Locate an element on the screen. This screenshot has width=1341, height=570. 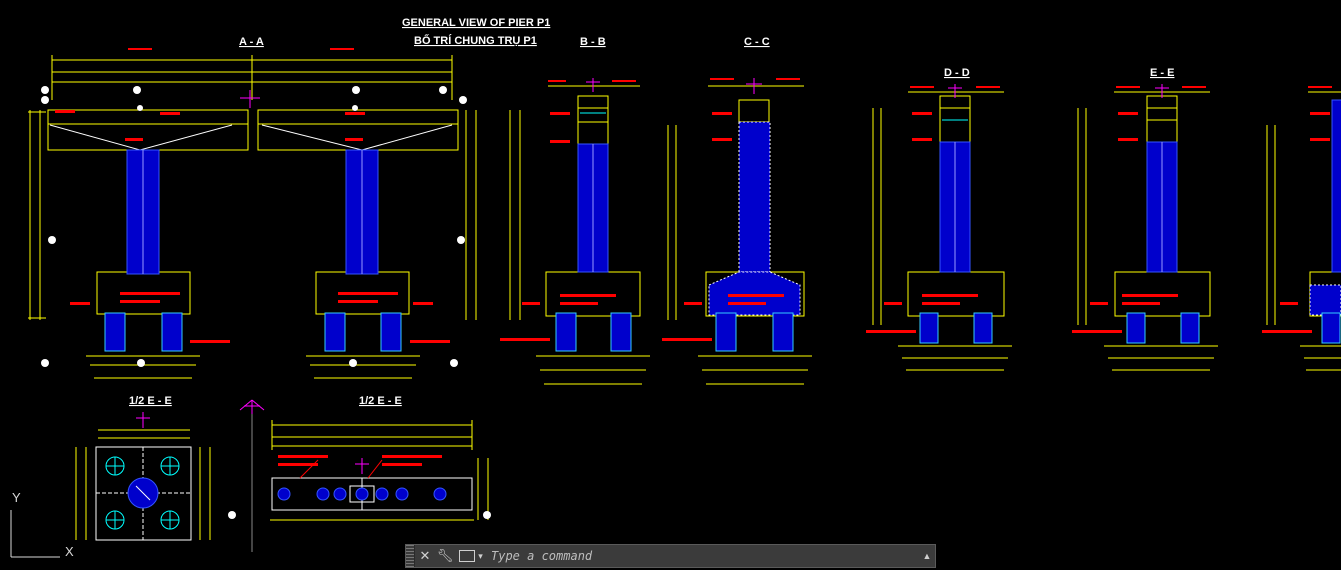
drawing-title: GENERAL VIEW OF PIER P1 is located at coordinates (476, 23).